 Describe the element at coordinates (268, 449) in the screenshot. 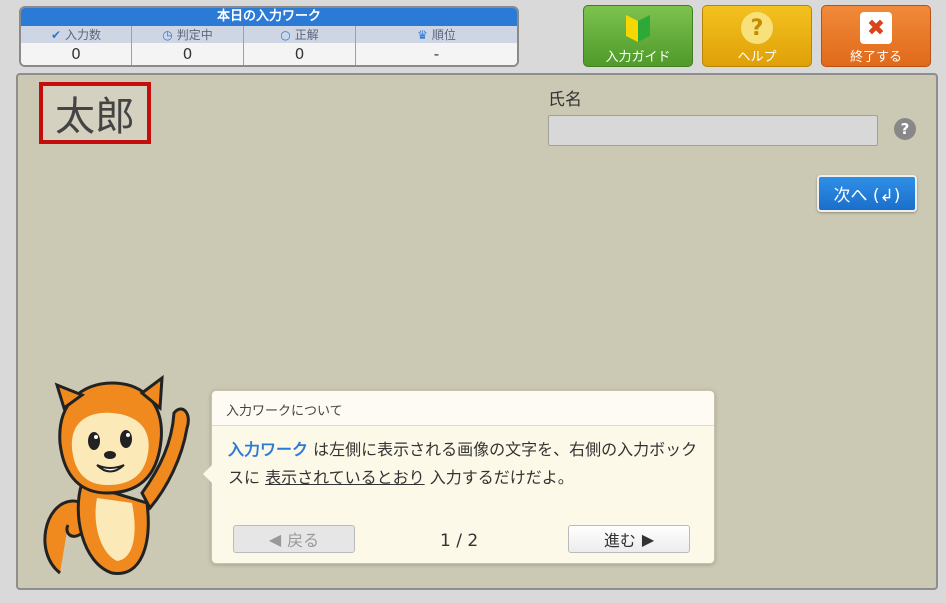

I see `dialog-highlight: 入力ワーク` at that location.